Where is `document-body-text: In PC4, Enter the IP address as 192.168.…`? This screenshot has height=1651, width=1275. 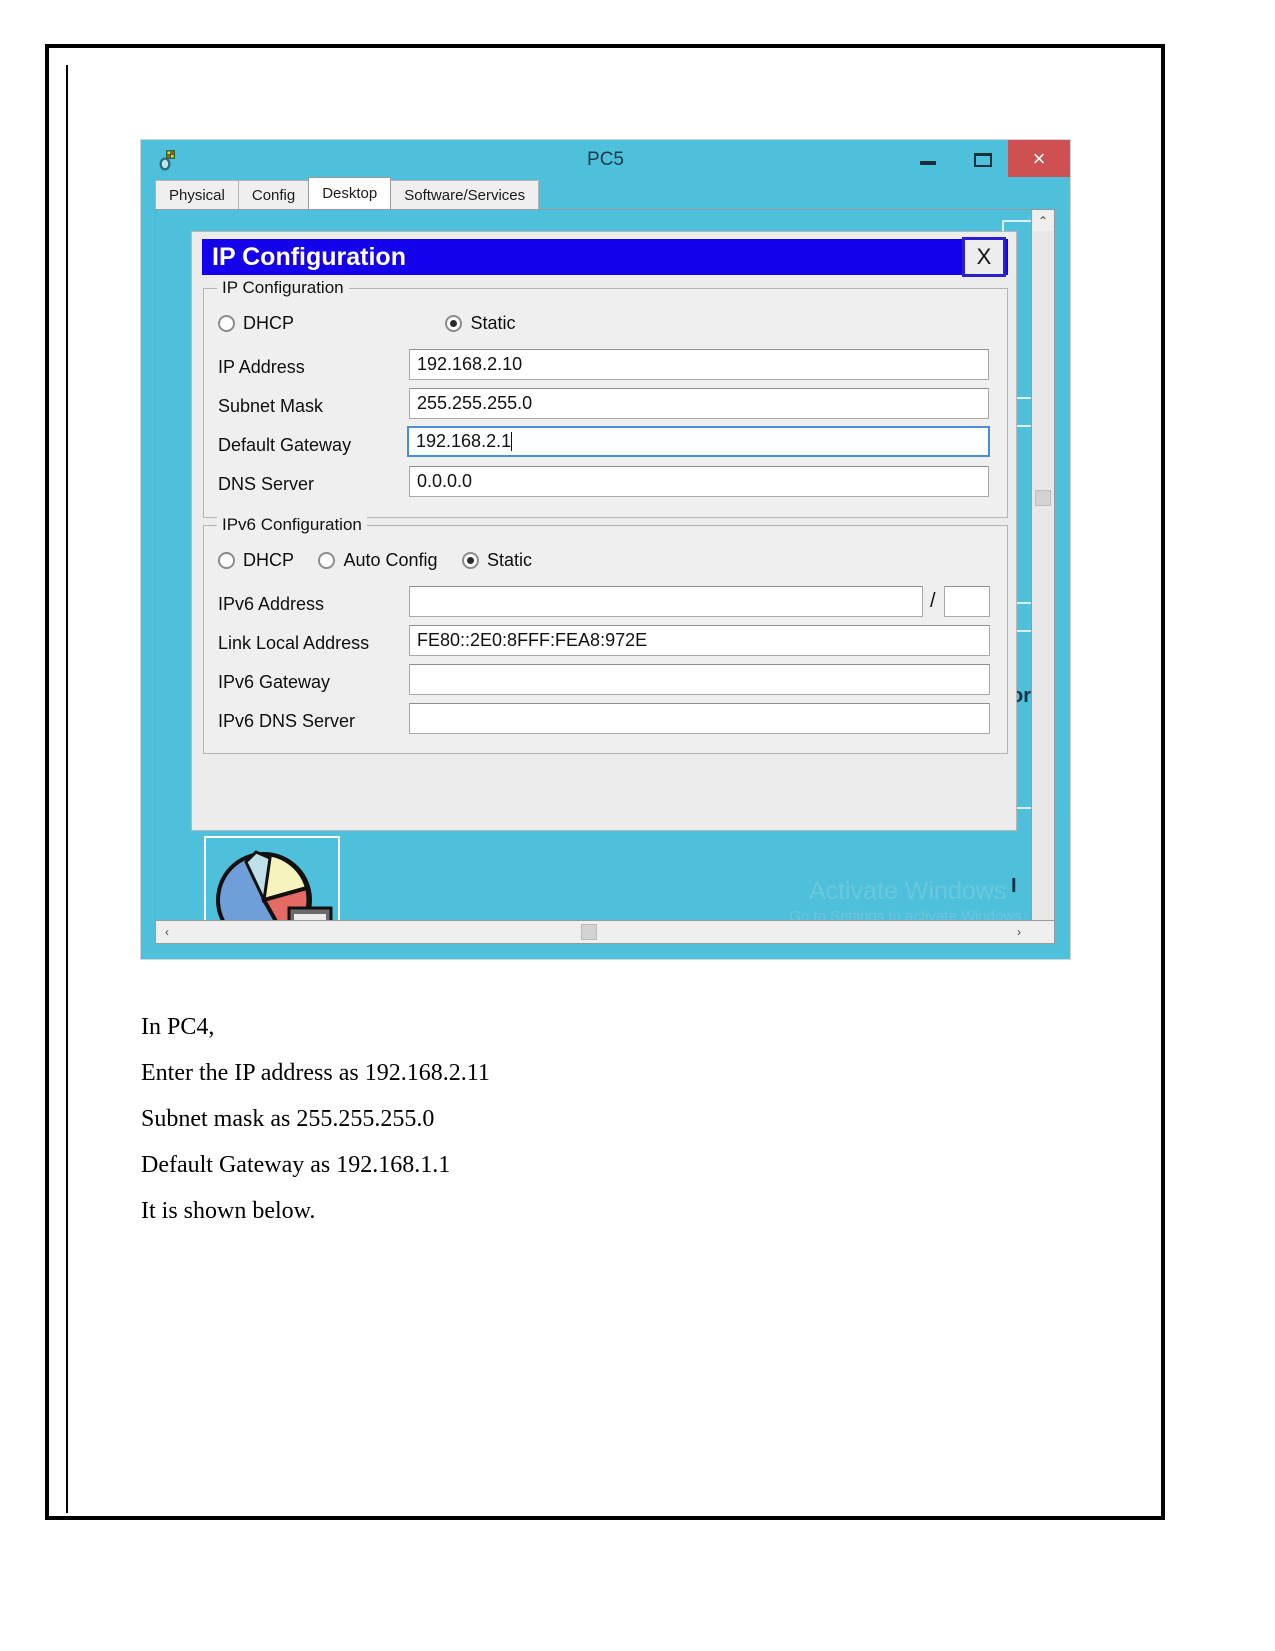
document-body-text: In PC4, Enter the IP address as 192.168.… is located at coordinates (541, 1130).